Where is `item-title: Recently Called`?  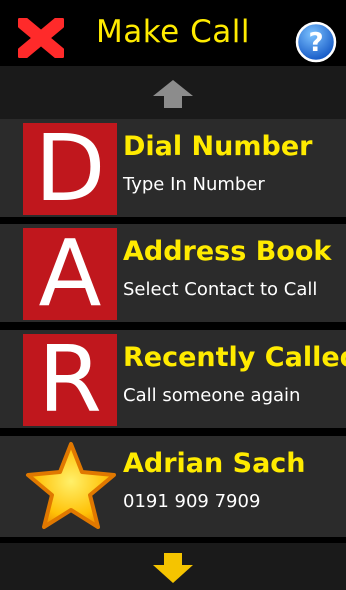 item-title: Recently Called is located at coordinates (234, 357).